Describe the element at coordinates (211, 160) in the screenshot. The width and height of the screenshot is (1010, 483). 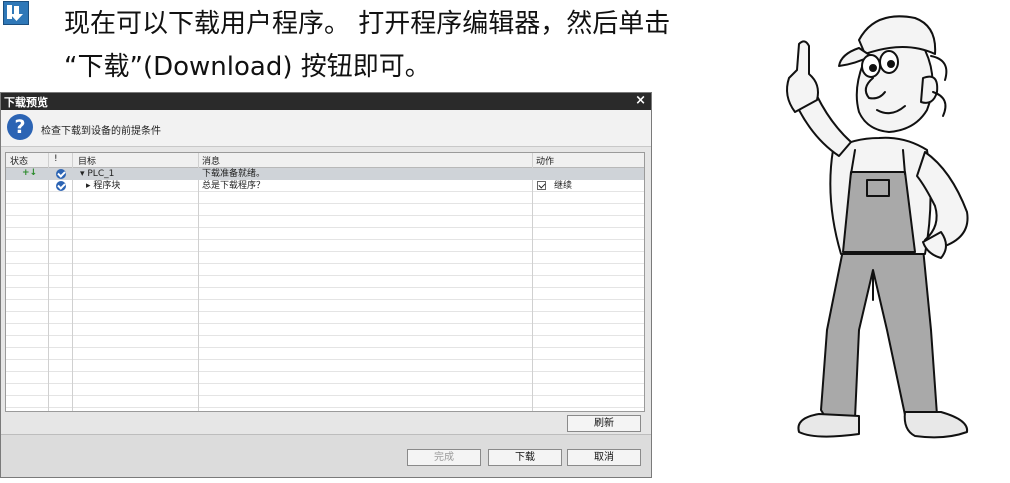
I see `col-message: 消息` at that location.